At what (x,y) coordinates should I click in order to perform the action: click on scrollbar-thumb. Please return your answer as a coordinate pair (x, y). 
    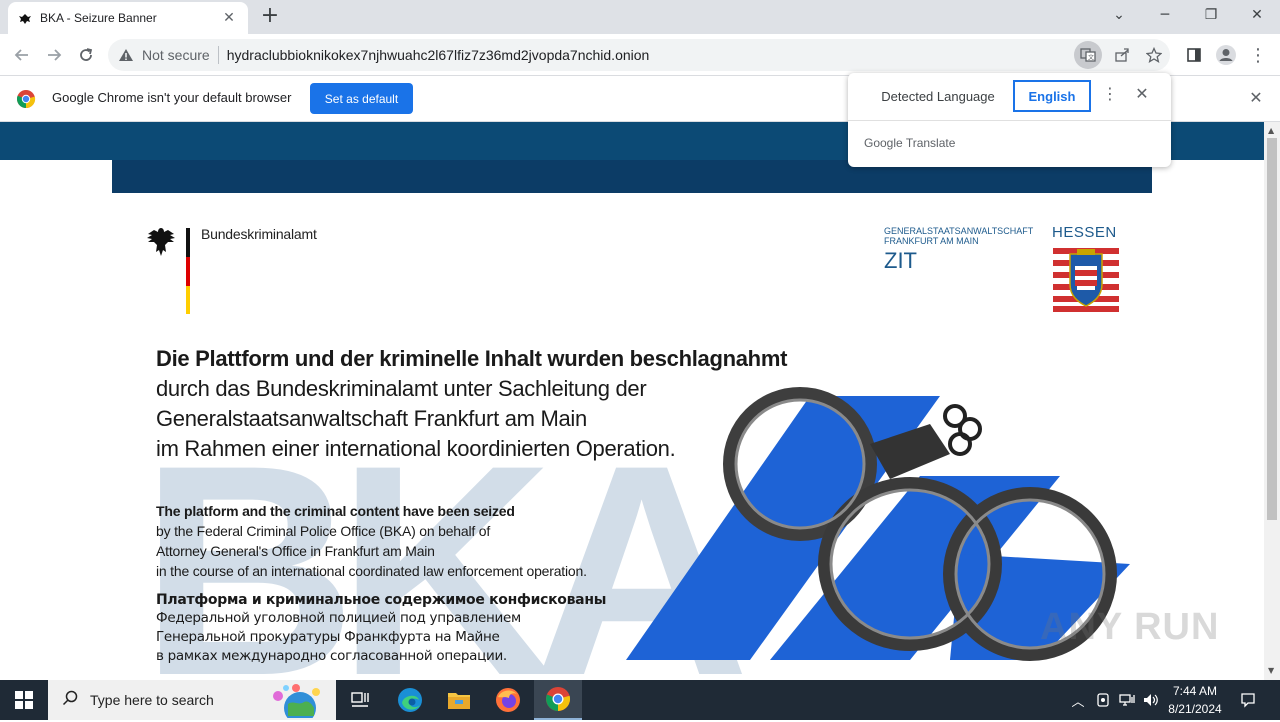
    Looking at the image, I should click on (1272, 329).